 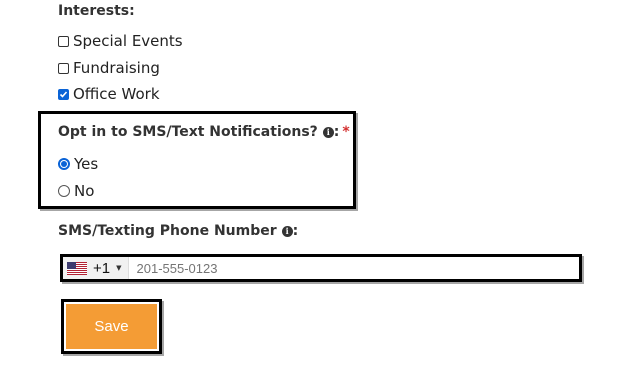 What do you see at coordinates (77, 268) in the screenshot?
I see `us-flag-icon` at bounding box center [77, 268].